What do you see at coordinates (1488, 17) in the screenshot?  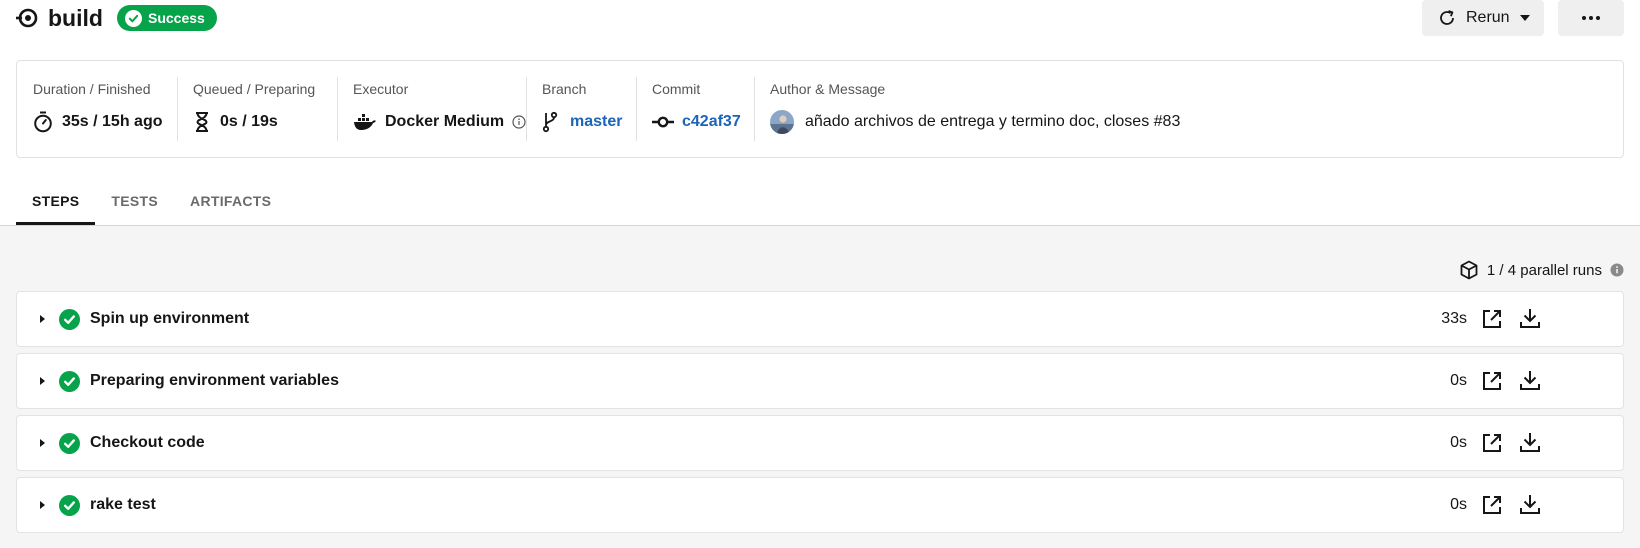 I see `rerun-label: Rerun` at bounding box center [1488, 17].